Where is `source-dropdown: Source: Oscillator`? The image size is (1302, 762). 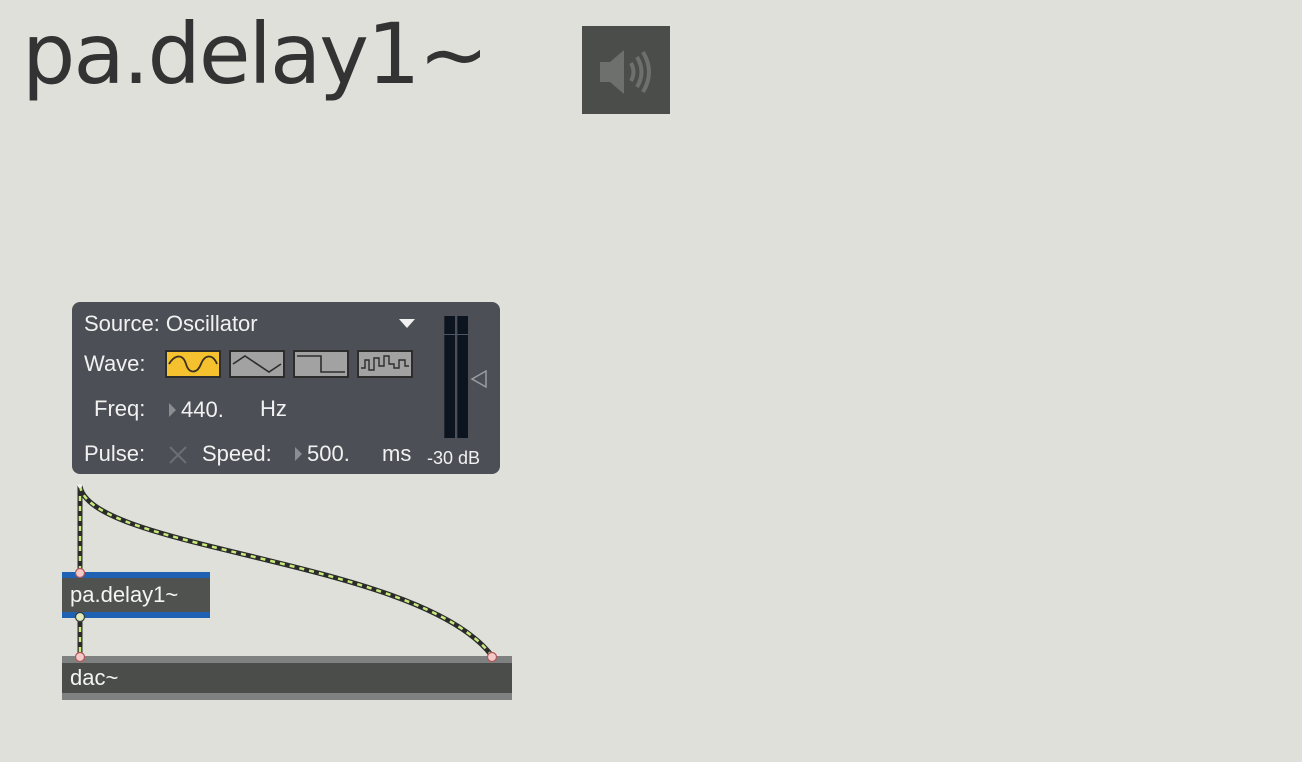
source-dropdown: Source: Oscillator is located at coordinates (171, 324).